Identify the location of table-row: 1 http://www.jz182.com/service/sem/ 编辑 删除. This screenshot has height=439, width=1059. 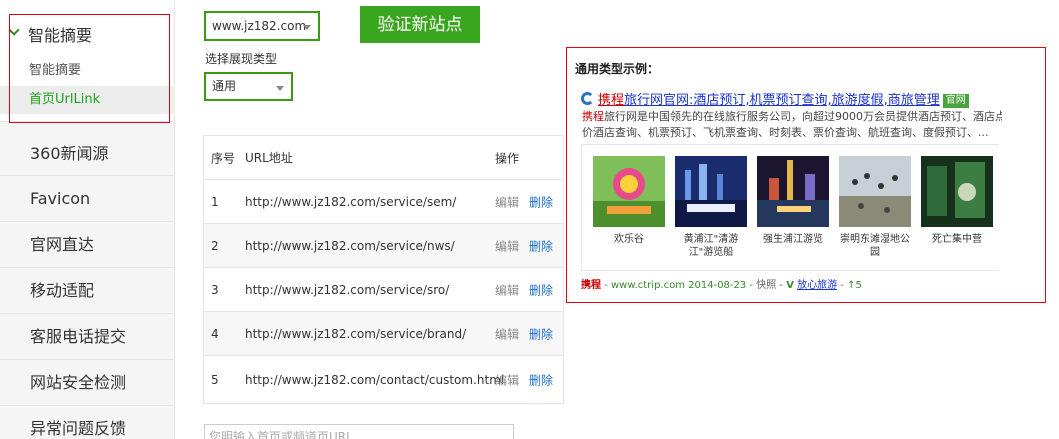
(383, 202).